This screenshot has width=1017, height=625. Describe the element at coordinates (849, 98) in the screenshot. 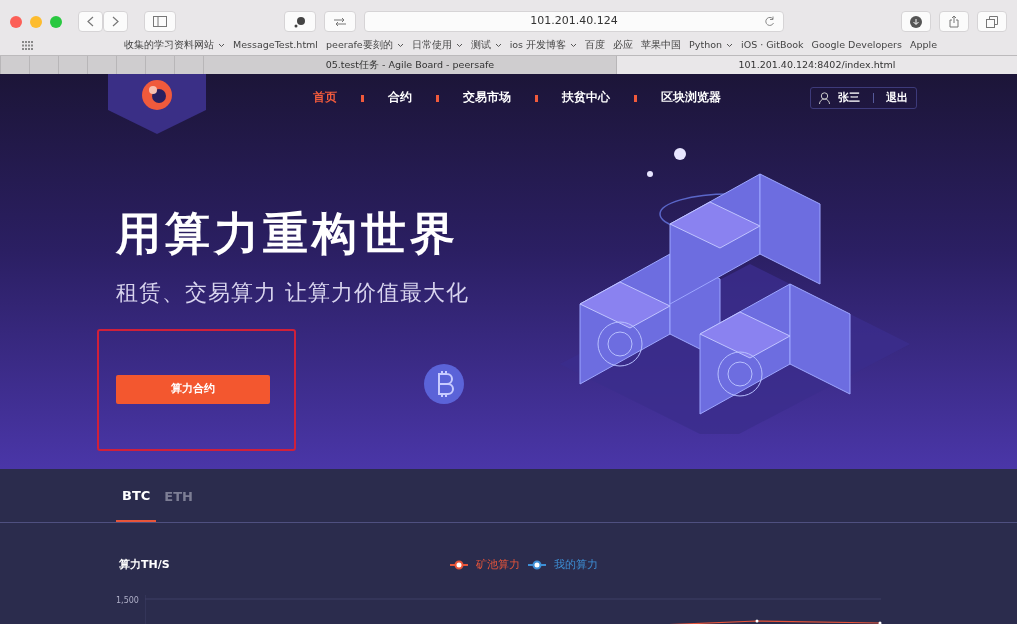

I see `user-name: 张三` at that location.